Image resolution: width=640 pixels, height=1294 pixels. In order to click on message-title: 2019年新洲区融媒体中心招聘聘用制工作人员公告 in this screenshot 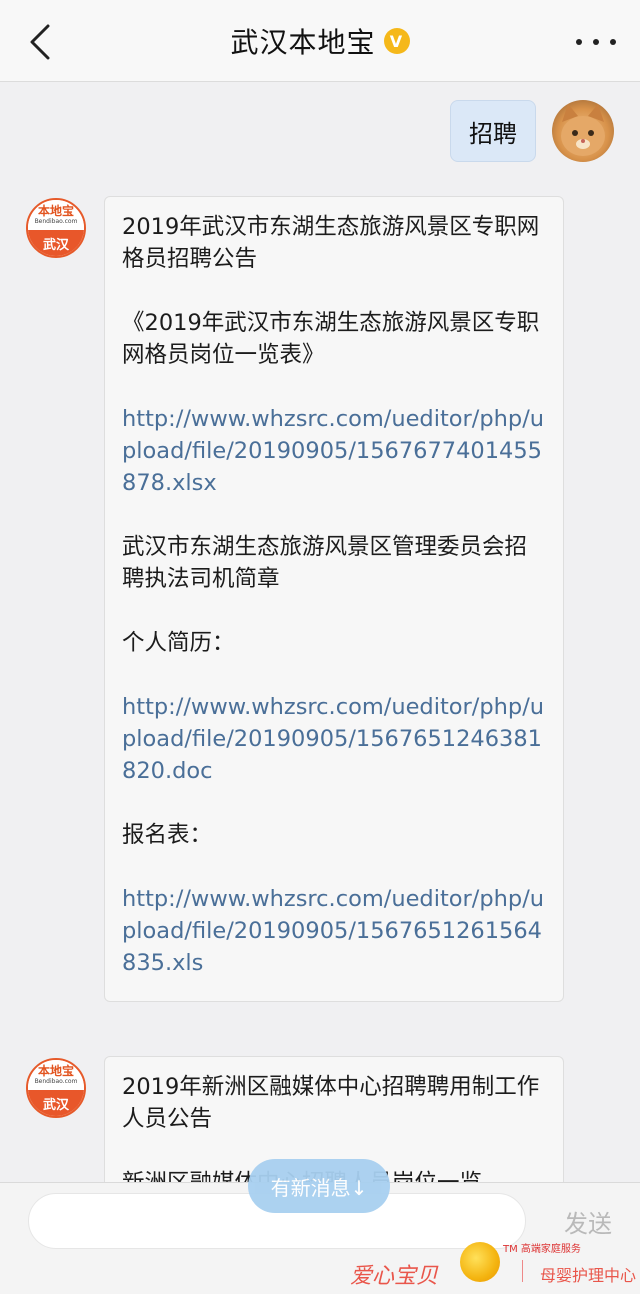, I will do `click(331, 1103)`.